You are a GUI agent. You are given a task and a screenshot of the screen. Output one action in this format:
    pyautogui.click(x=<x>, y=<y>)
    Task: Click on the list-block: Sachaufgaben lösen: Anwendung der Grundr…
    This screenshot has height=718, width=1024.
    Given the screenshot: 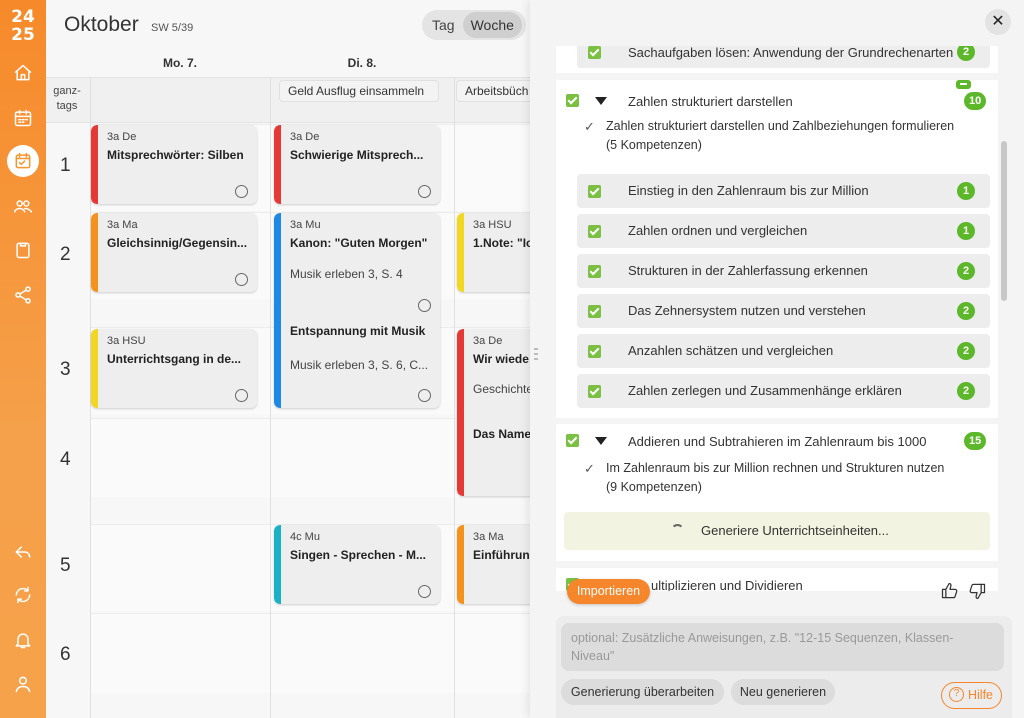 What is the action you would take?
    pyautogui.click(x=777, y=59)
    